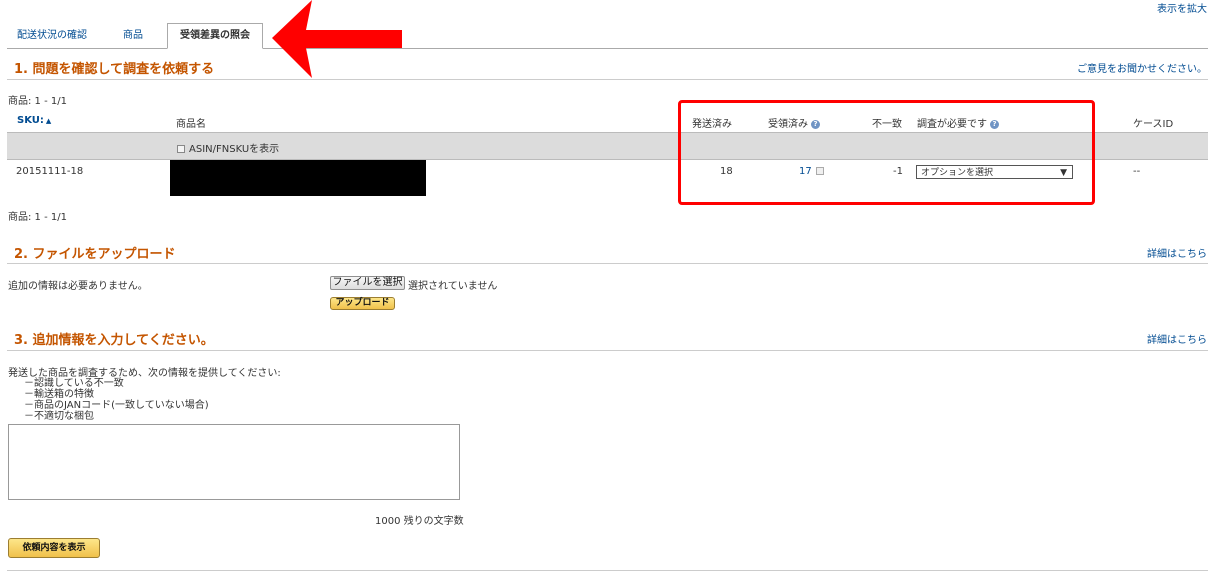 The image size is (1227, 574). Describe the element at coordinates (298, 178) in the screenshot. I see `redacted-product-name` at that location.